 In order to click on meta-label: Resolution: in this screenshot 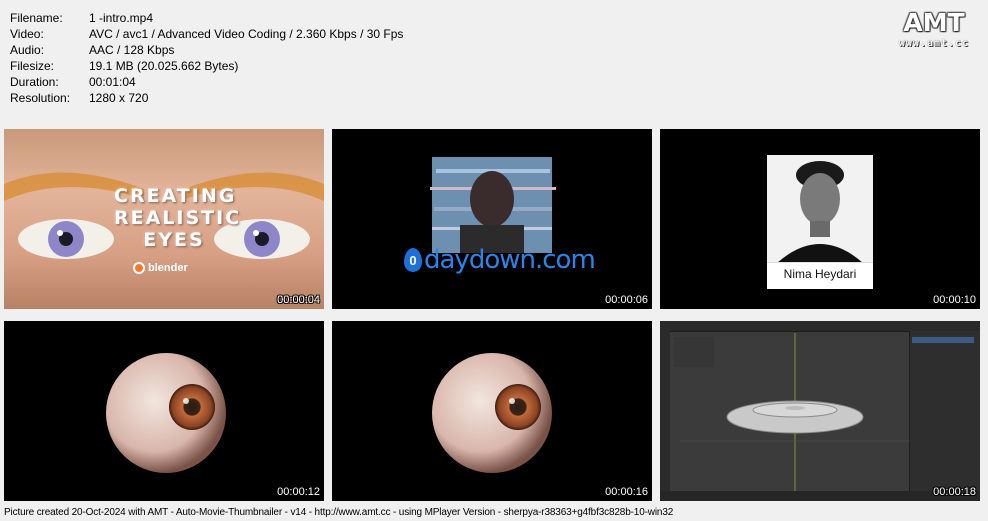, I will do `click(40, 98)`.